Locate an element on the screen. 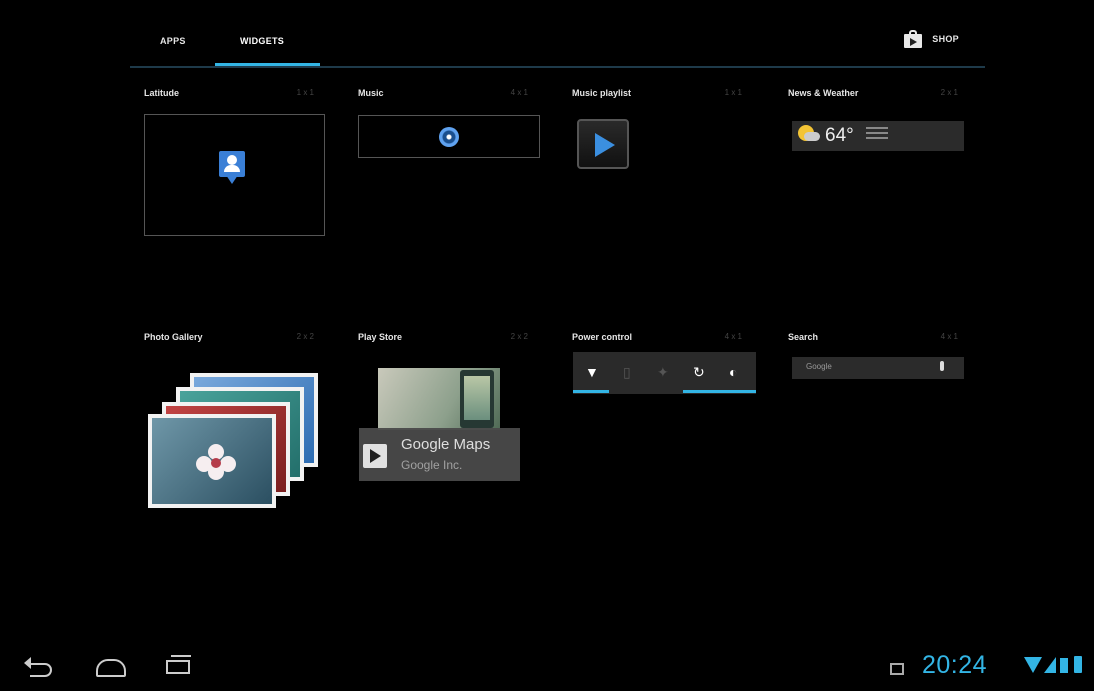 The height and width of the screenshot is (691, 1094). widget-music-playlist: Music playlist 1 x 1 is located at coordinates (658, 115).